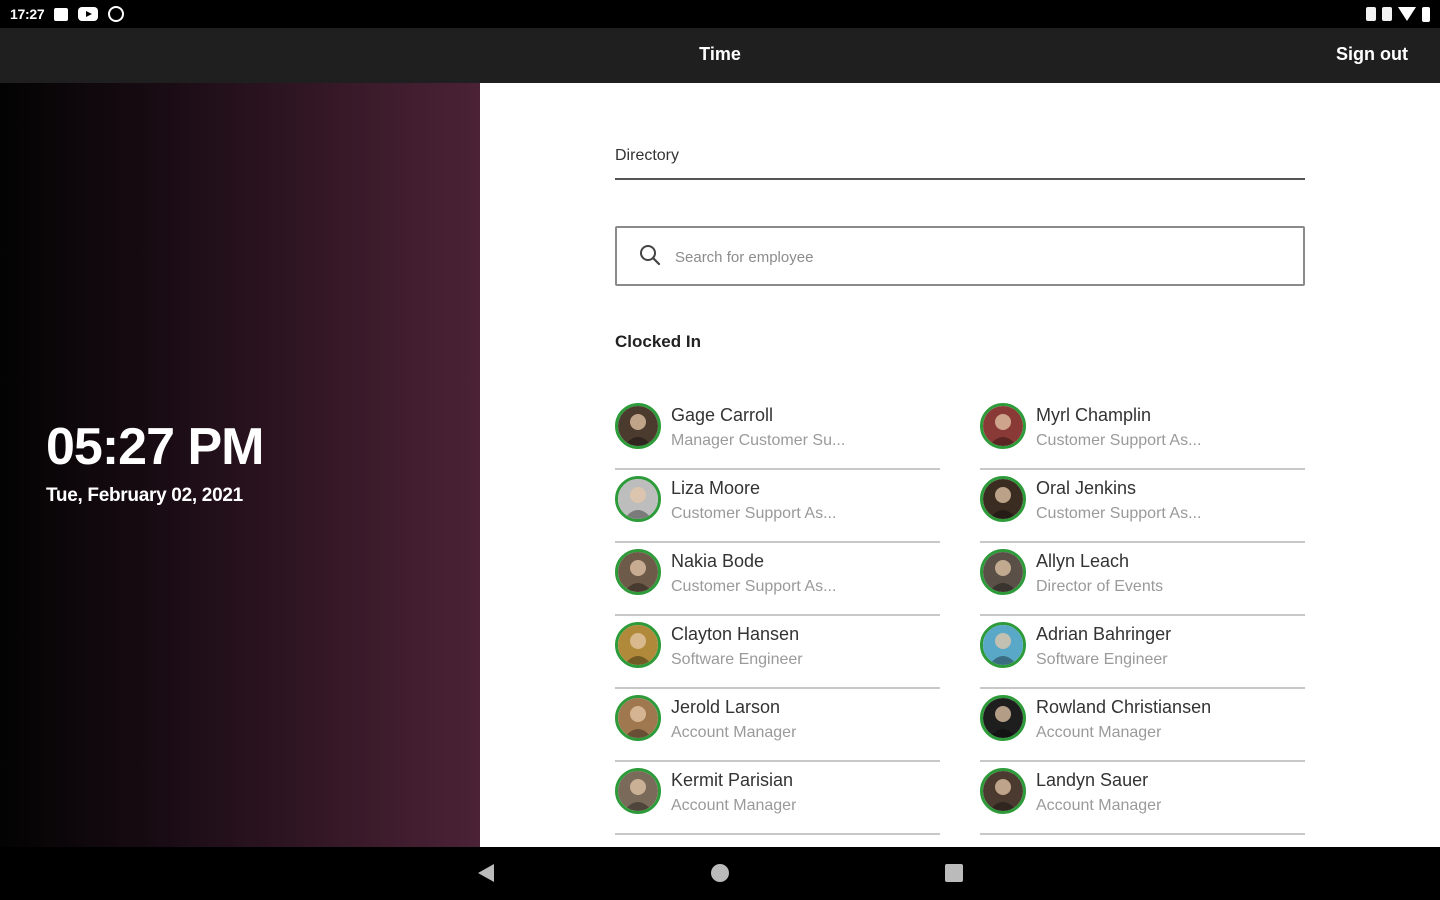 The width and height of the screenshot is (1440, 900). I want to click on status-bar-right, so click(1398, 14).